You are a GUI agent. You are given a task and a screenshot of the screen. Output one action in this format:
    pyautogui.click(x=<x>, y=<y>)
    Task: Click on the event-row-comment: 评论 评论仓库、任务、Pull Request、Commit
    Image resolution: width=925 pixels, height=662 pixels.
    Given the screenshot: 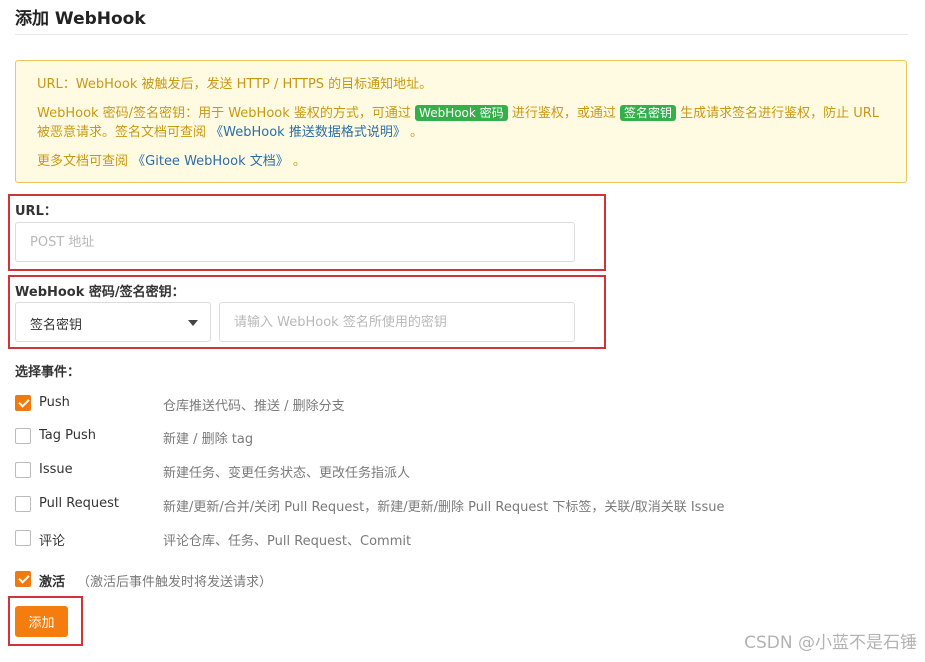 What is the action you would take?
    pyautogui.click(x=415, y=539)
    